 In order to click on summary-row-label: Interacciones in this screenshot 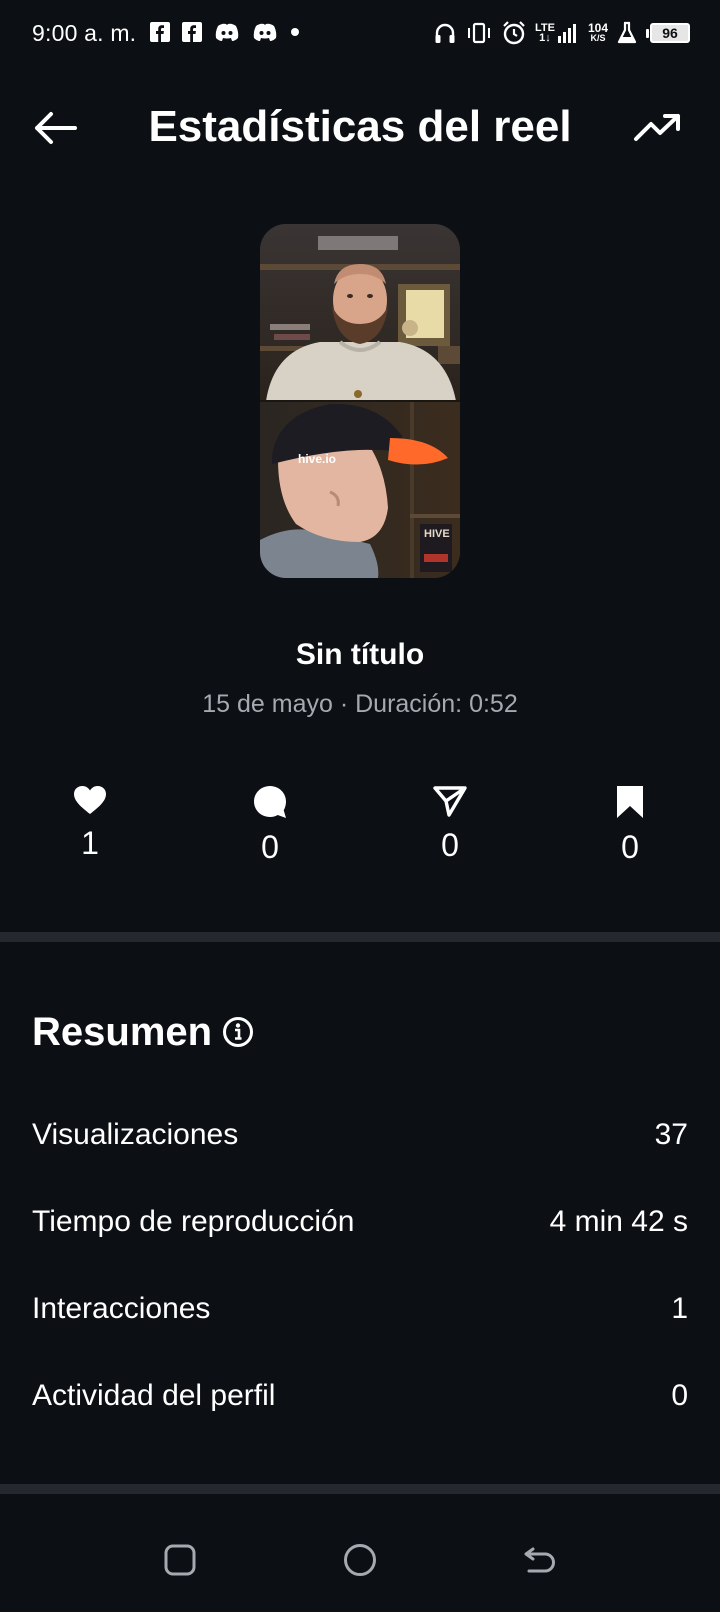, I will do `click(121, 1308)`.